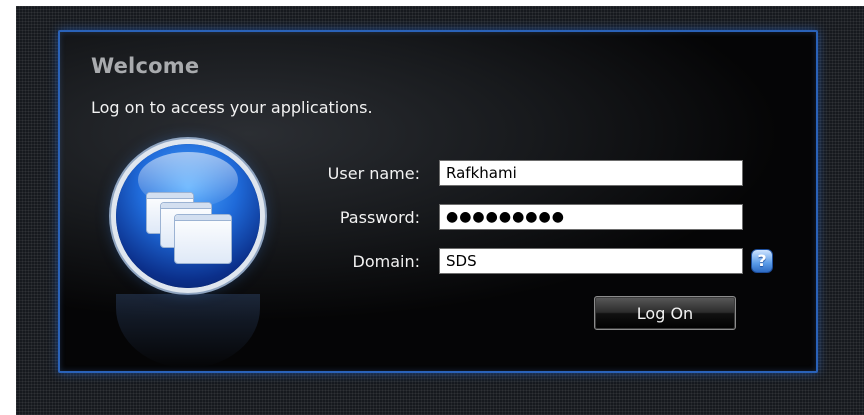 The image size is (864, 415). I want to click on globe-reflection, so click(188, 331).